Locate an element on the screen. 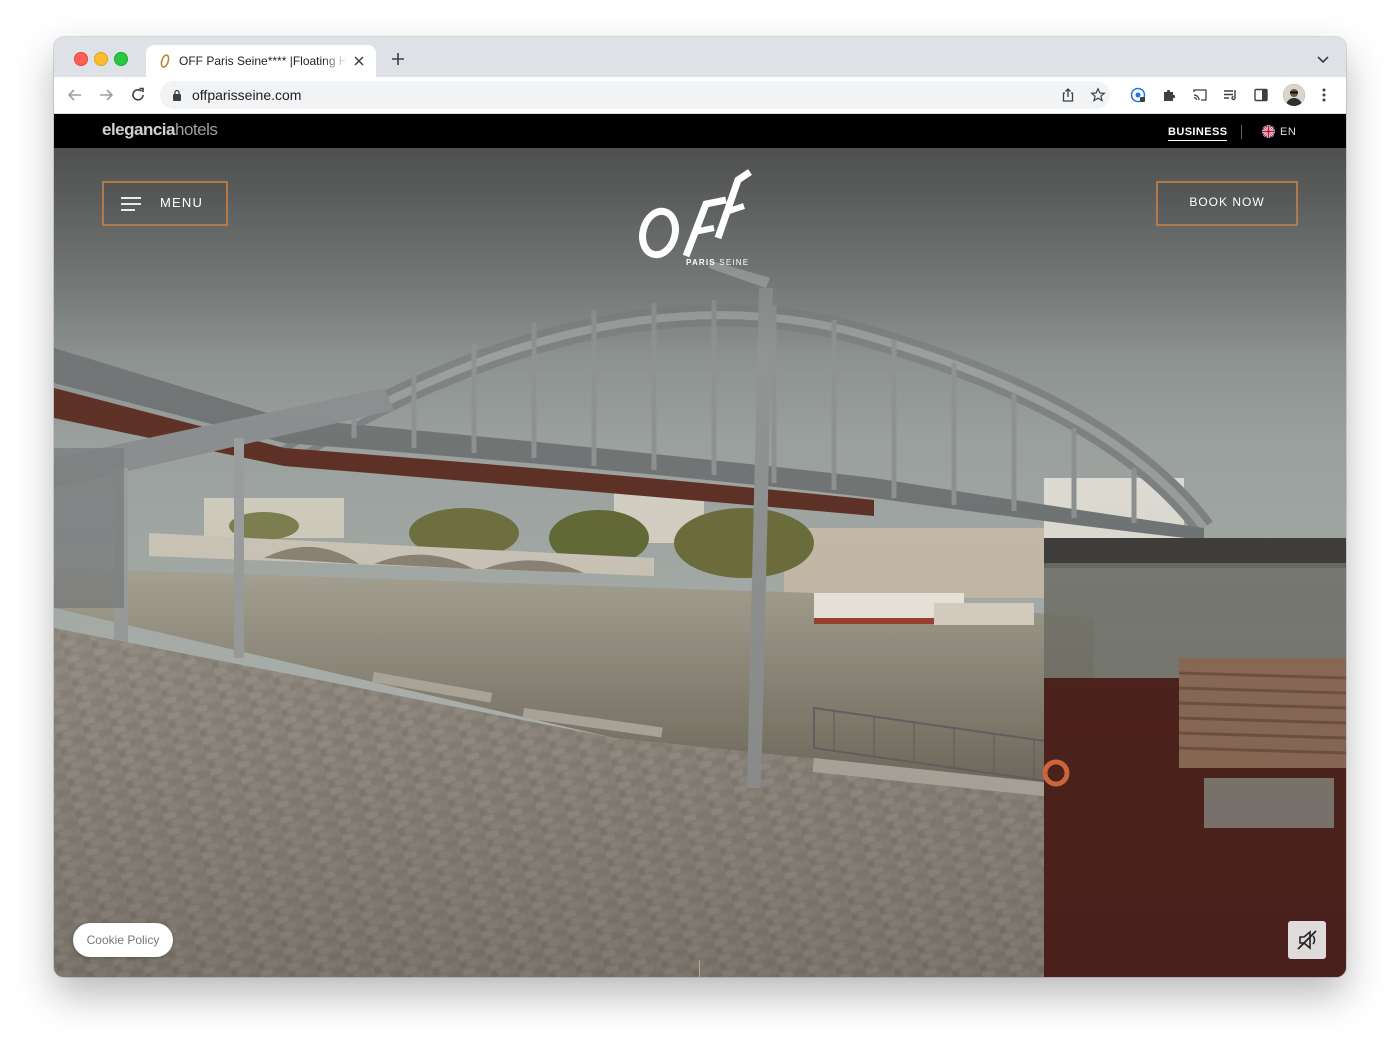 This screenshot has width=1400, height=1050. elegancia-hotels-logo: eleganciahotels is located at coordinates (160, 130).